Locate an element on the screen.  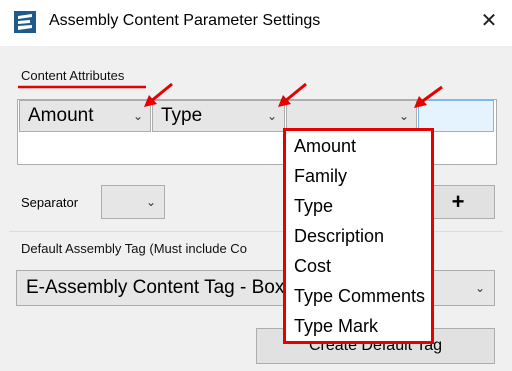
dropdown-option: Description is located at coordinates (358, 236).